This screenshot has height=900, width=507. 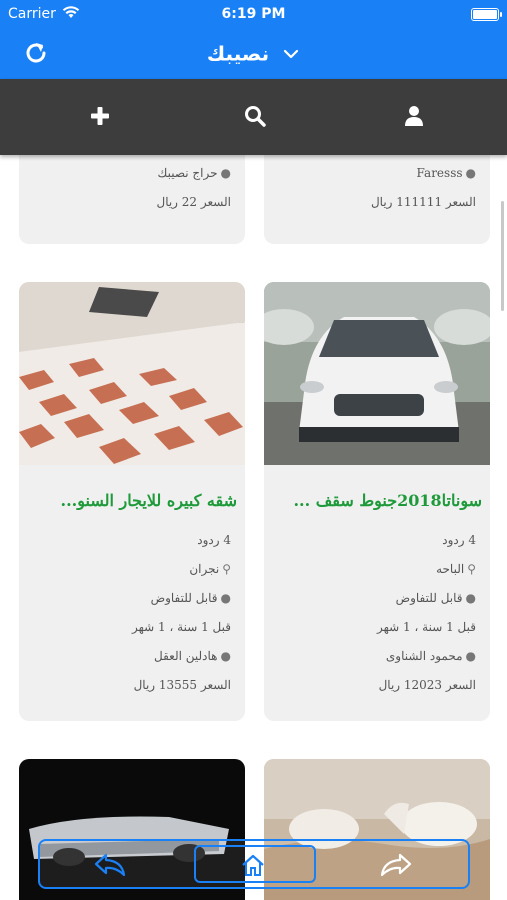 I want to click on toolbar, so click(x=253, y=117).